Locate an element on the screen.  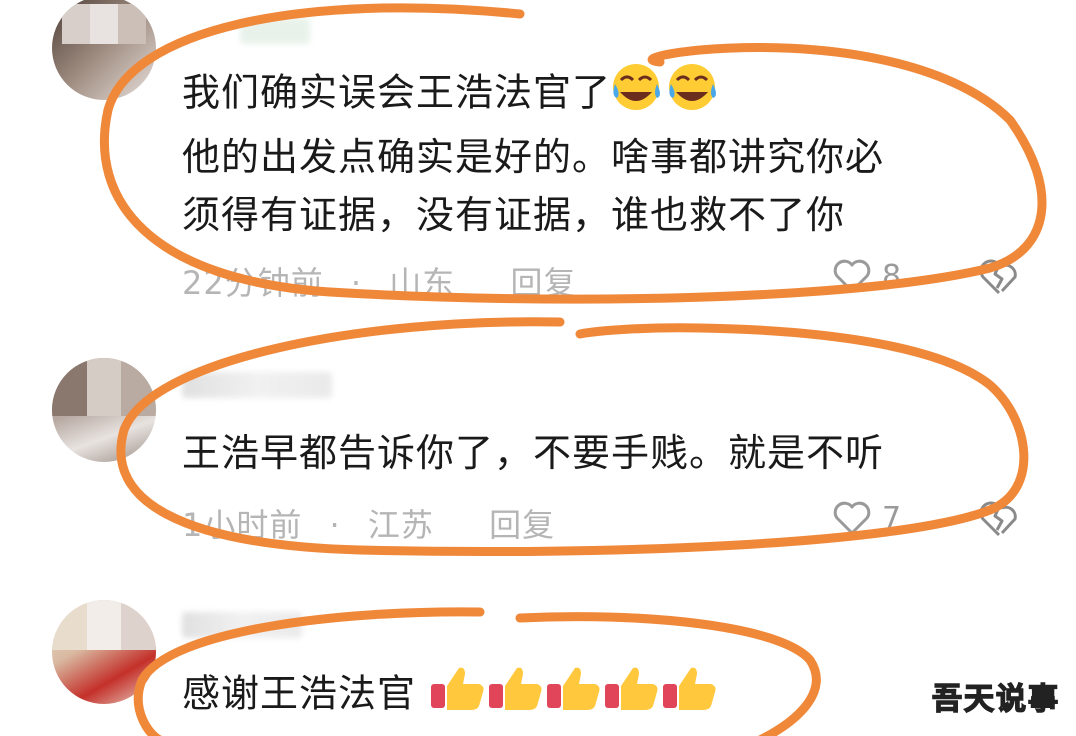
comment-line: 我们确实误会王浩法官了 is located at coordinates (397, 92).